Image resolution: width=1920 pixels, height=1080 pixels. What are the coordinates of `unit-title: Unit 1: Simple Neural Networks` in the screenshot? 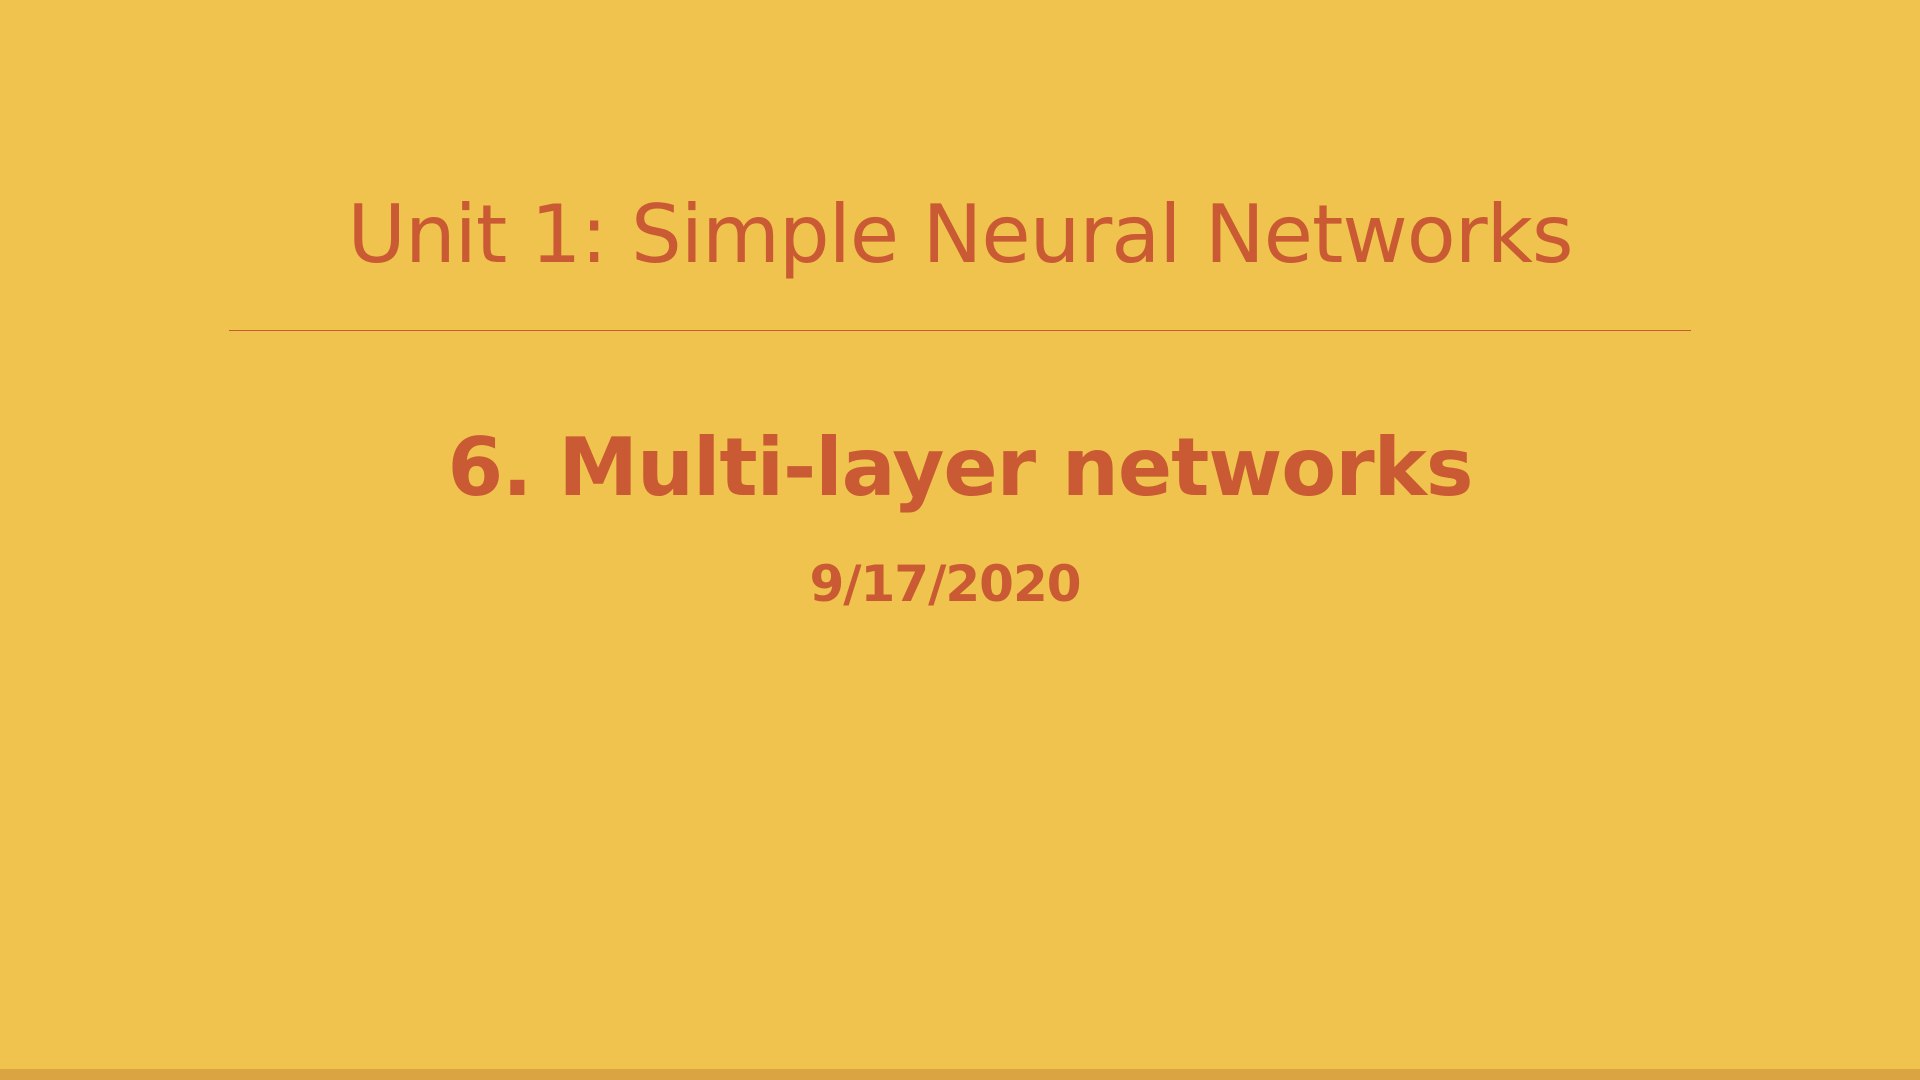 It's located at (960, 234).